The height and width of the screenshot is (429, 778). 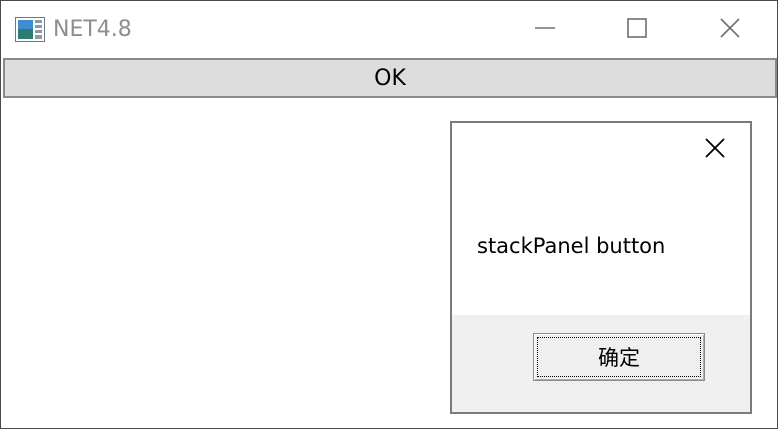 I want to click on maximize-button, so click(x=637, y=29).